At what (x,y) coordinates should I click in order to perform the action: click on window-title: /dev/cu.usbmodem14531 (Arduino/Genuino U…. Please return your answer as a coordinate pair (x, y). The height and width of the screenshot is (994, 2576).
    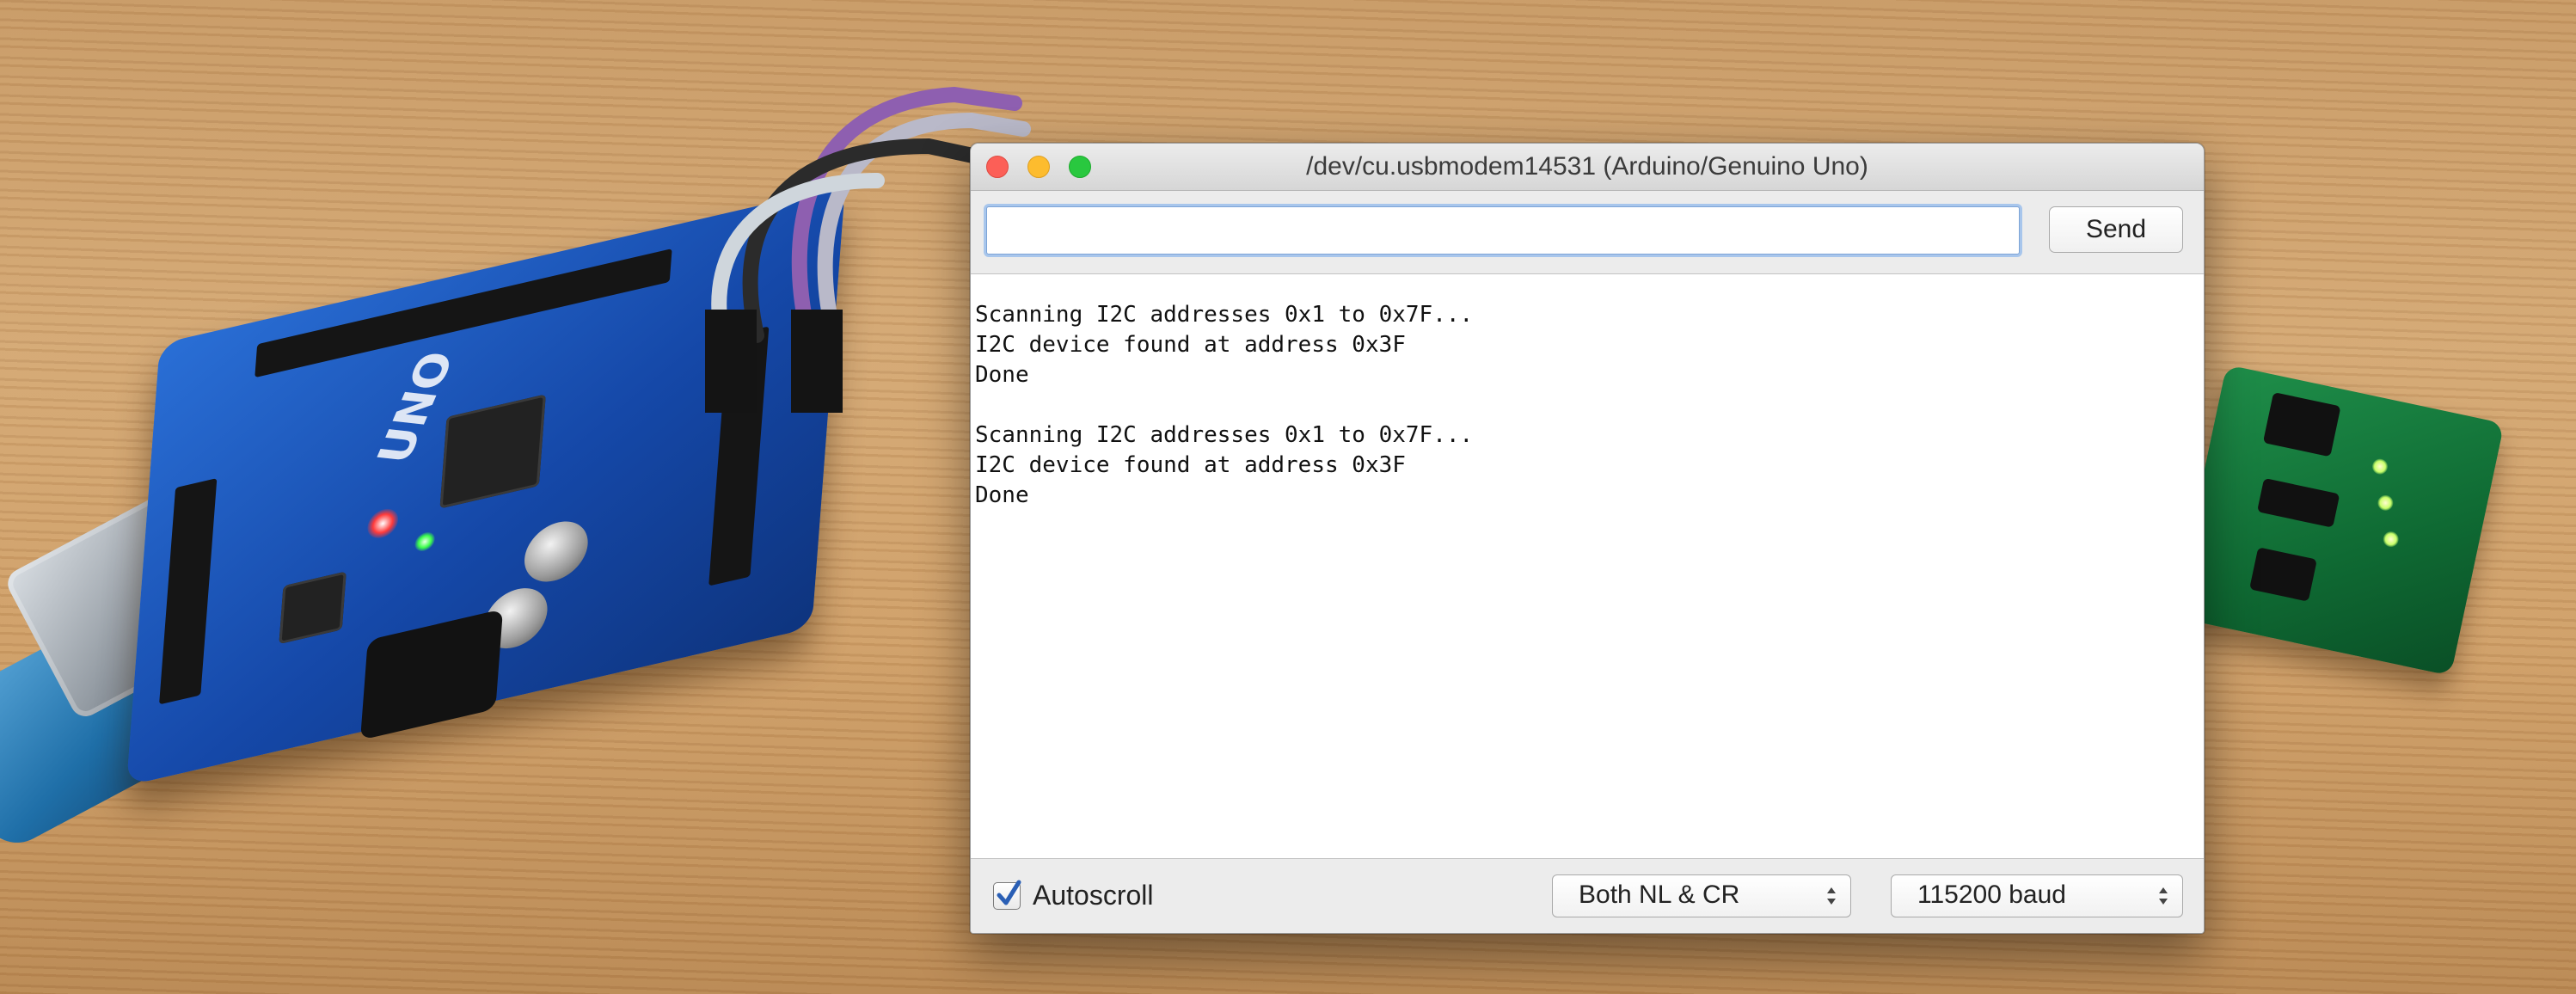
    Looking at the image, I should click on (1587, 166).